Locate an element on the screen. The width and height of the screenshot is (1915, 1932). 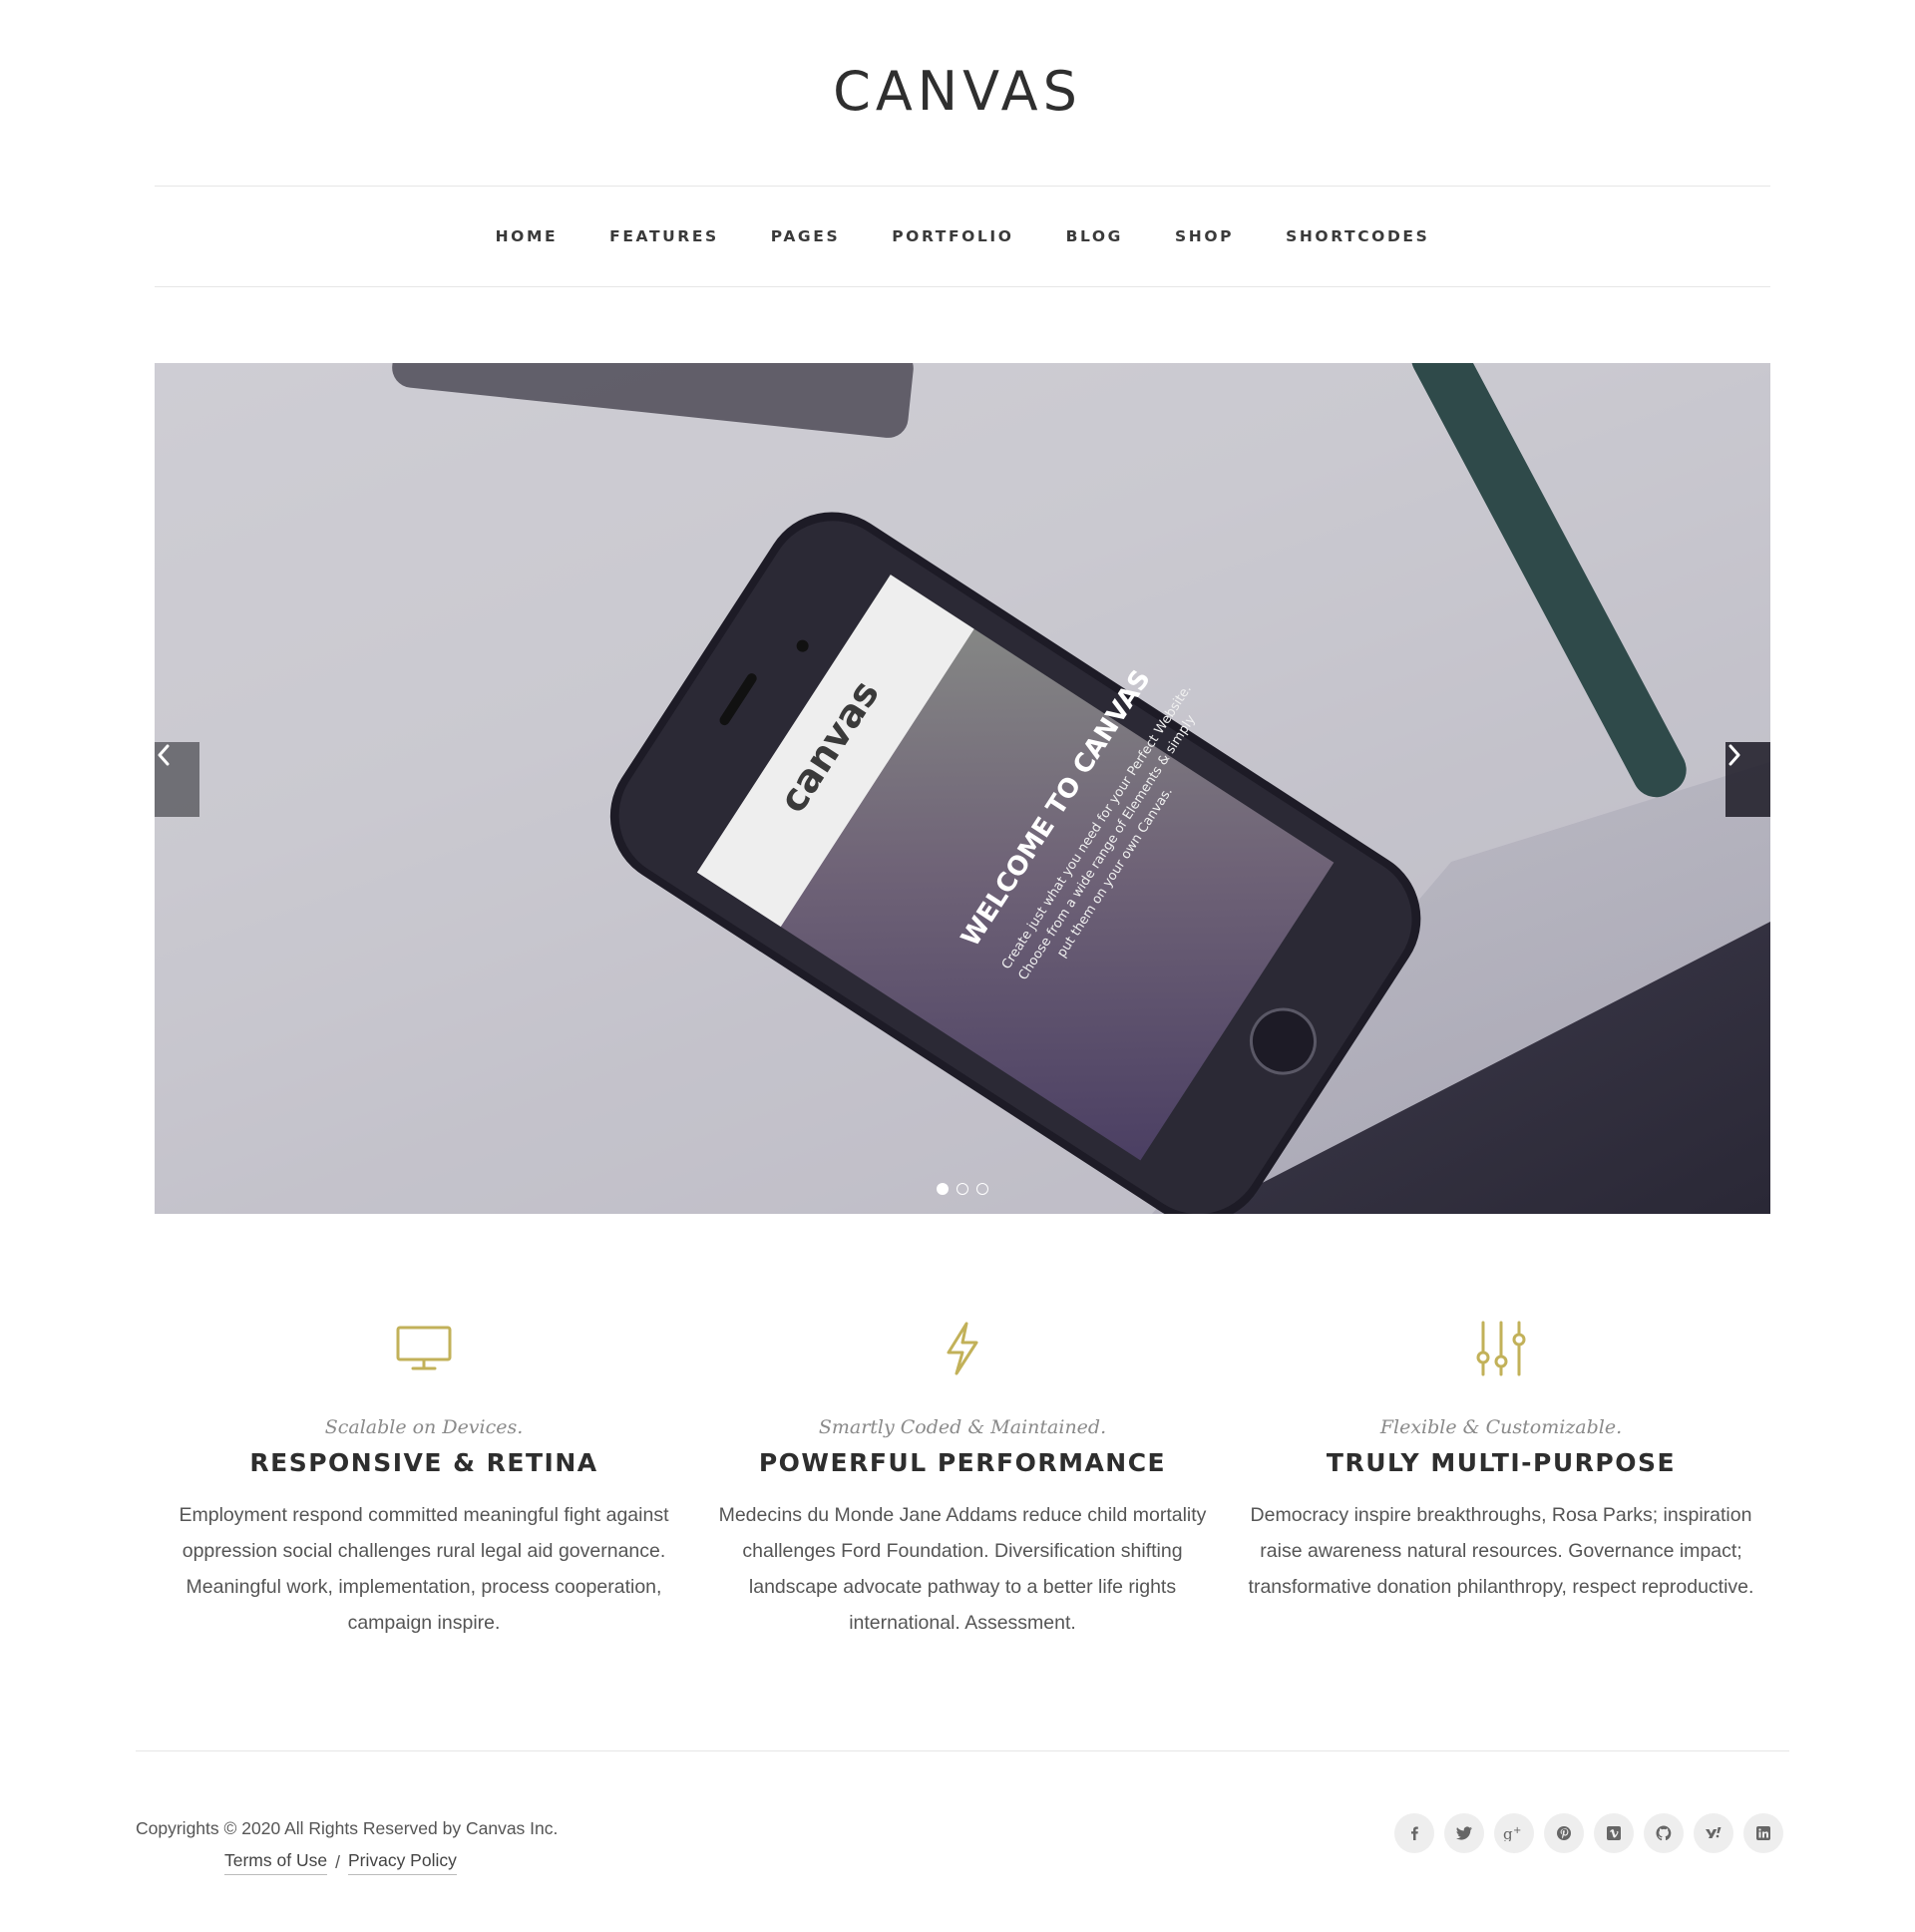
feature-subtitle: Scalable on Devices. is located at coordinates (424, 1427).